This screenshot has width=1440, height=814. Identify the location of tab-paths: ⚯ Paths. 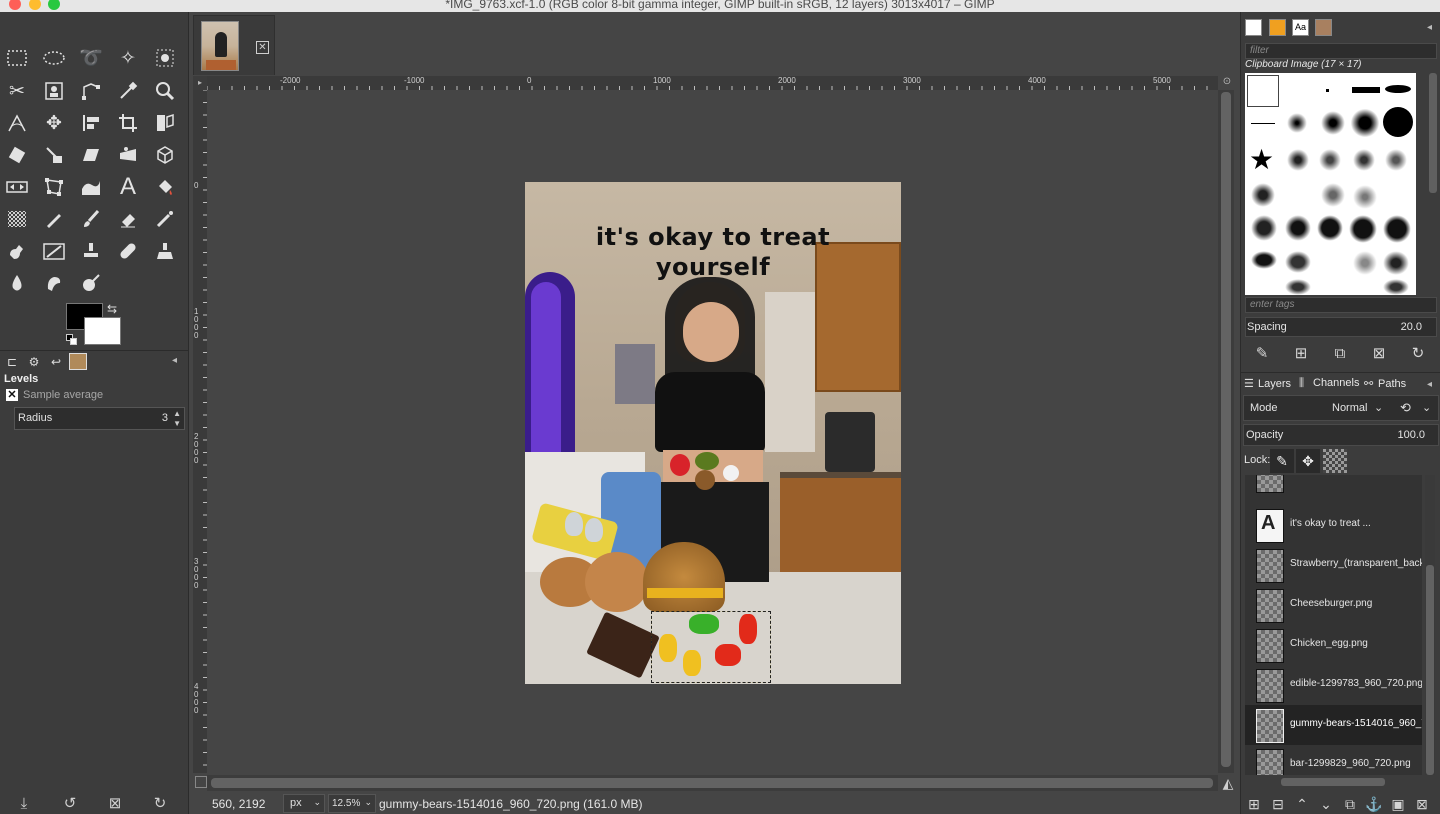
(1385, 385).